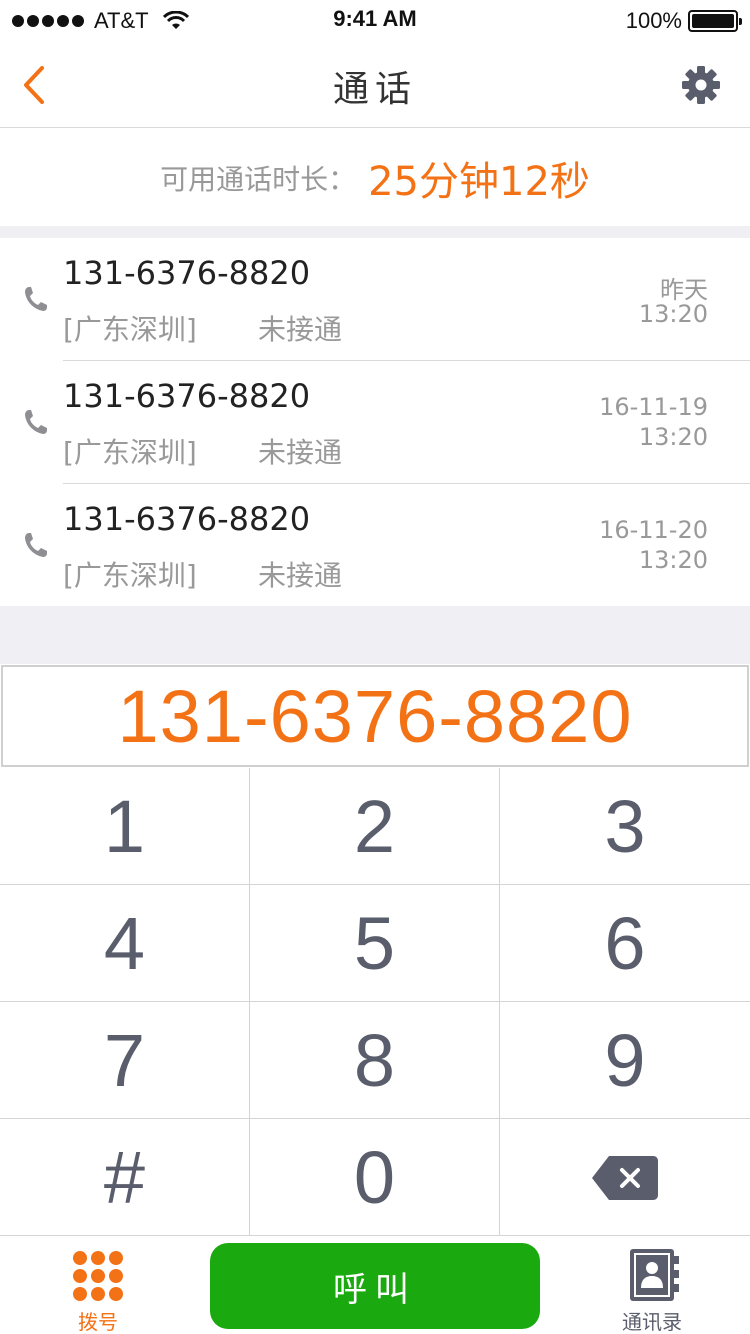 This screenshot has width=750, height=1334. I want to click on balance-value: 25分钟12秒, so click(479, 181).